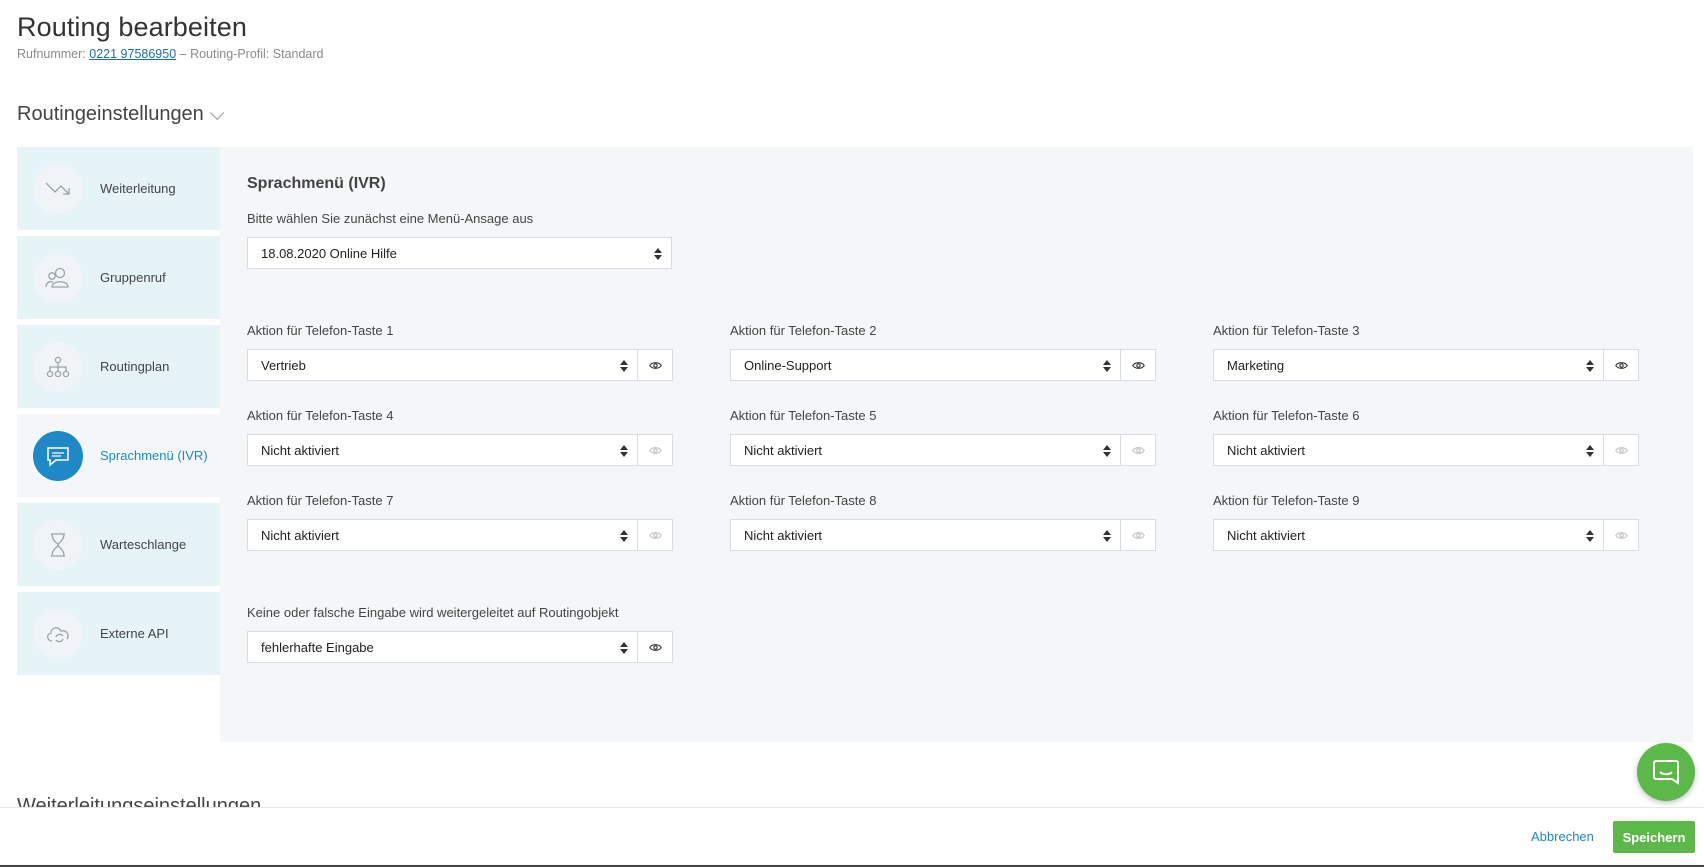 Image resolution: width=1704 pixels, height=867 pixels. Describe the element at coordinates (1256, 365) in the screenshot. I see `select-value: Marketing` at that location.